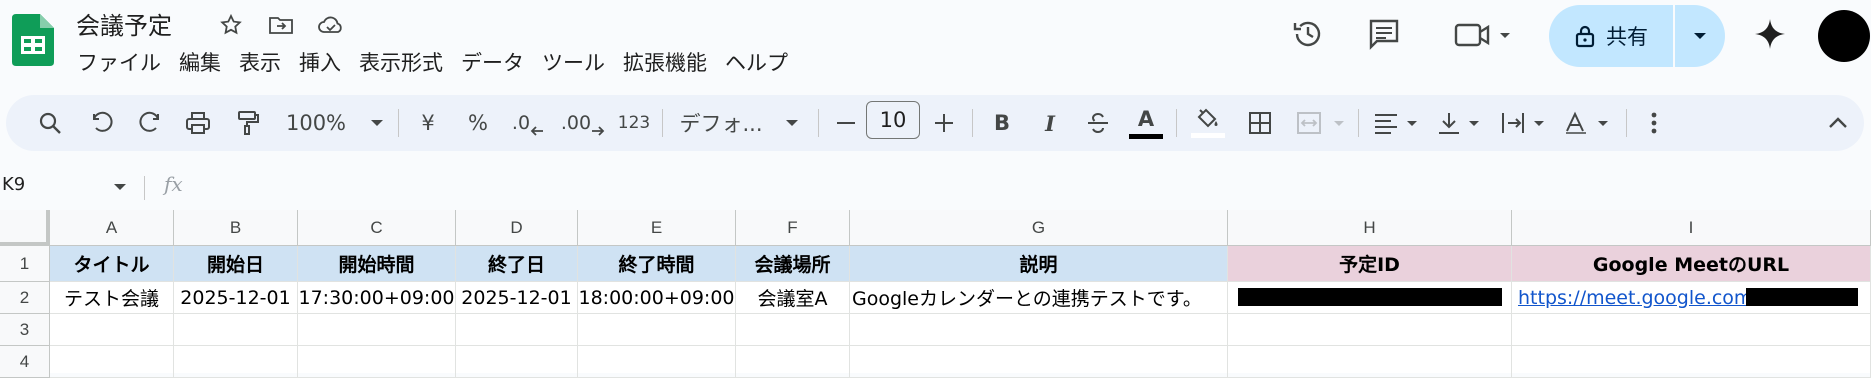  What do you see at coordinates (25, 228) in the screenshot?
I see `select-all-corner` at bounding box center [25, 228].